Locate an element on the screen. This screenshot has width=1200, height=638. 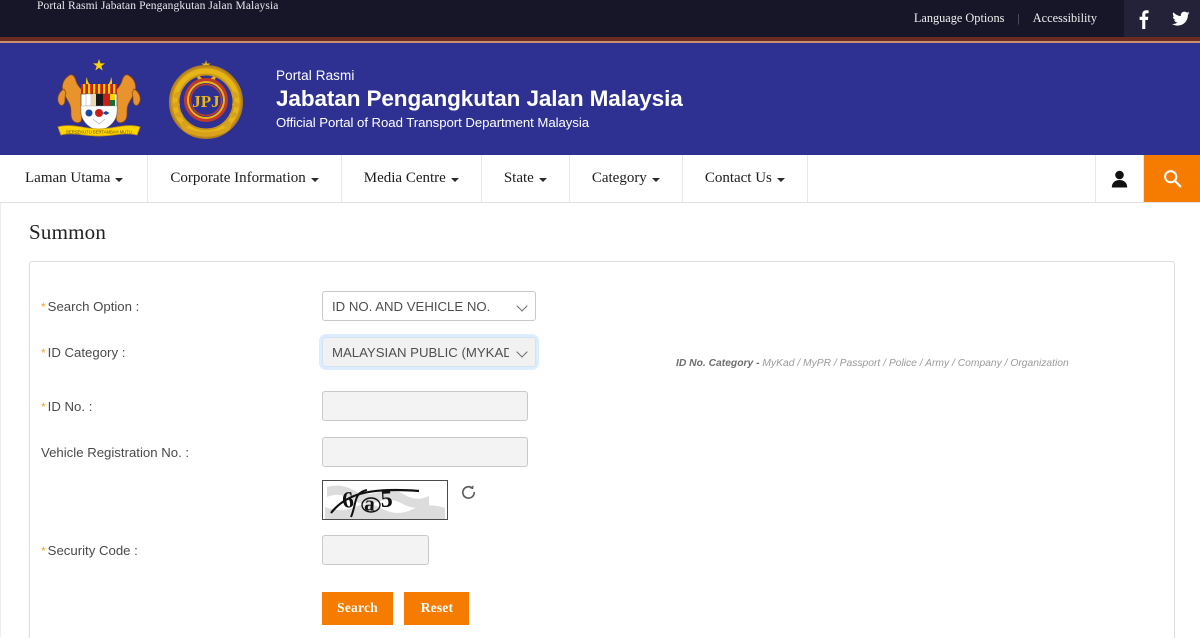
top-utility-right: Language Options | Accessibility is located at coordinates (1050, 18).